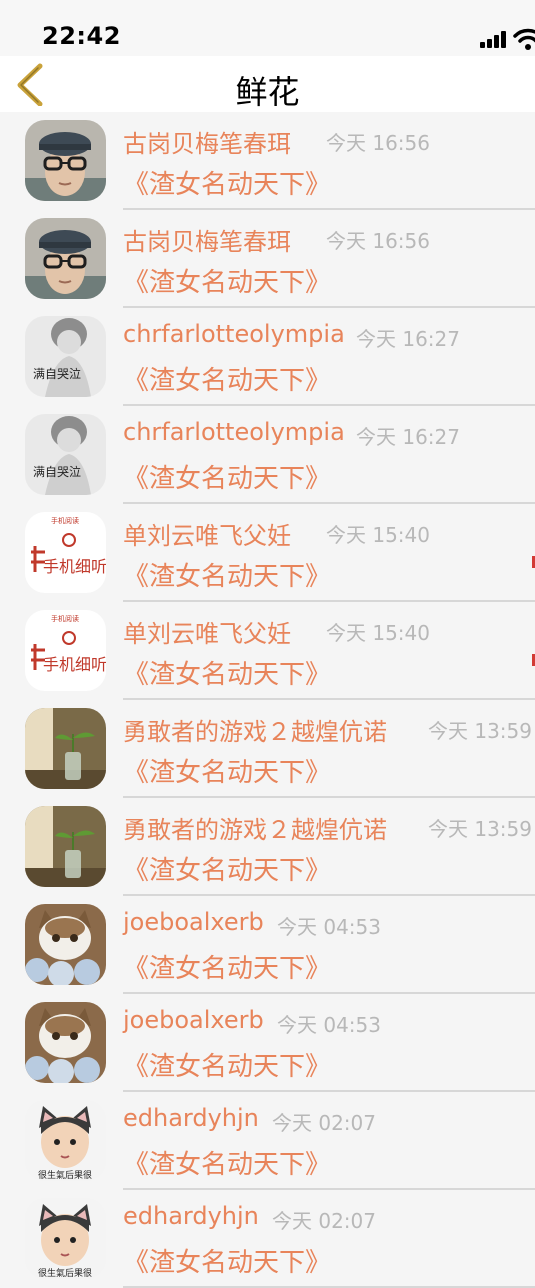 The image size is (535, 1288). Describe the element at coordinates (267, 28) in the screenshot. I see `status-bar: 22:42` at that location.